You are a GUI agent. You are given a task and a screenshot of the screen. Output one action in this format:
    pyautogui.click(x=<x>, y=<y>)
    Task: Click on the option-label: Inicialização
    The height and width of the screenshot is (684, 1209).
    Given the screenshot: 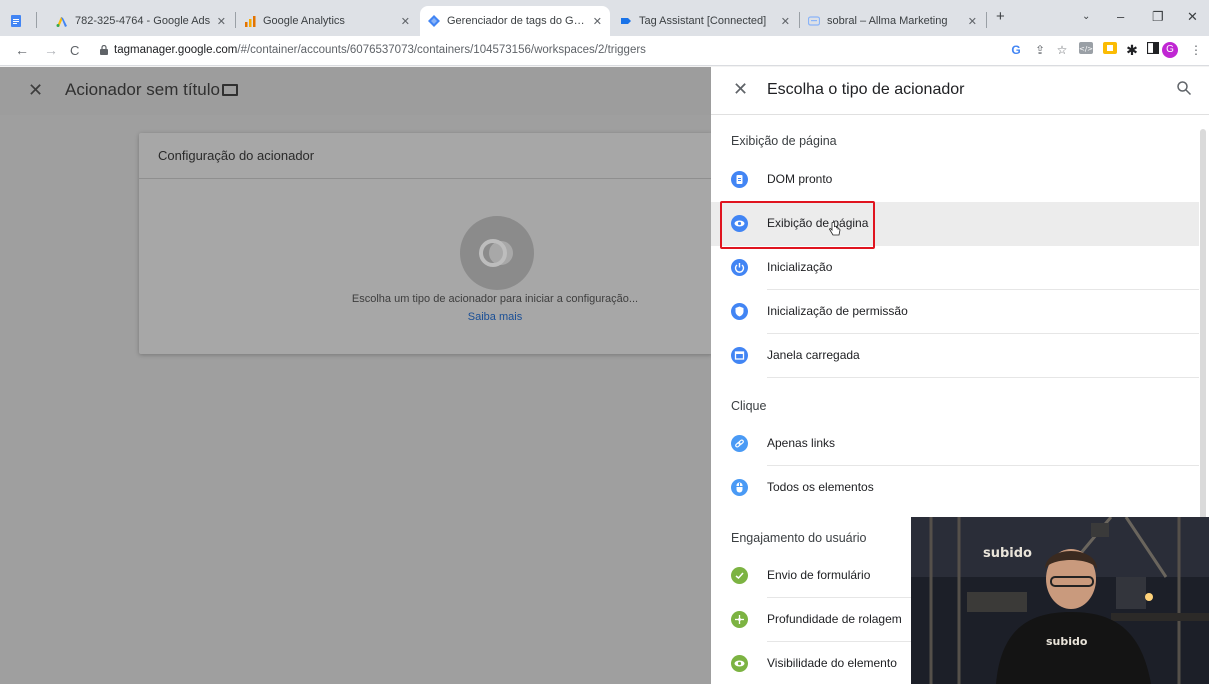 What is the action you would take?
    pyautogui.click(x=800, y=267)
    